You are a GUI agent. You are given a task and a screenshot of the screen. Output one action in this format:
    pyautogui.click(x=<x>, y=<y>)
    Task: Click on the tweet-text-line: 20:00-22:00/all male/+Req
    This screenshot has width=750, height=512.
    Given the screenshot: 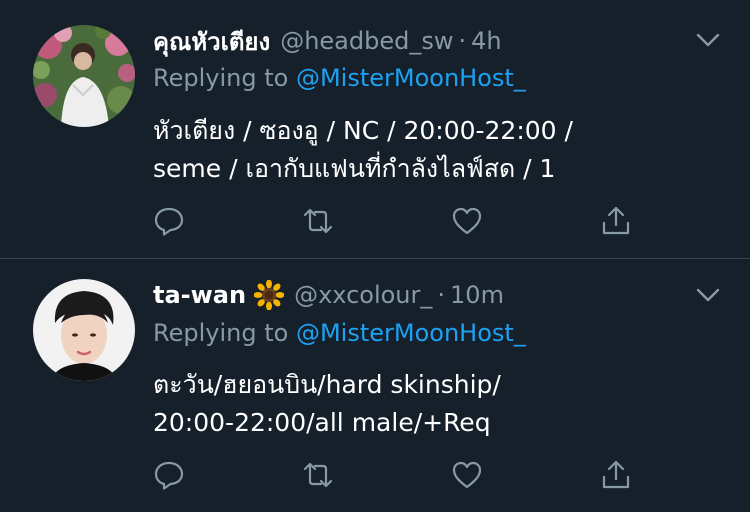 What is the action you would take?
    pyautogui.click(x=322, y=422)
    